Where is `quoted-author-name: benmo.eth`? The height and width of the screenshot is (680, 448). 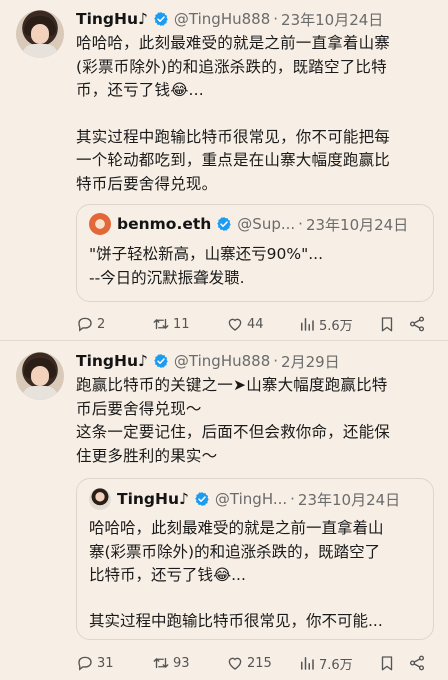 quoted-author-name: benmo.eth is located at coordinates (164, 224).